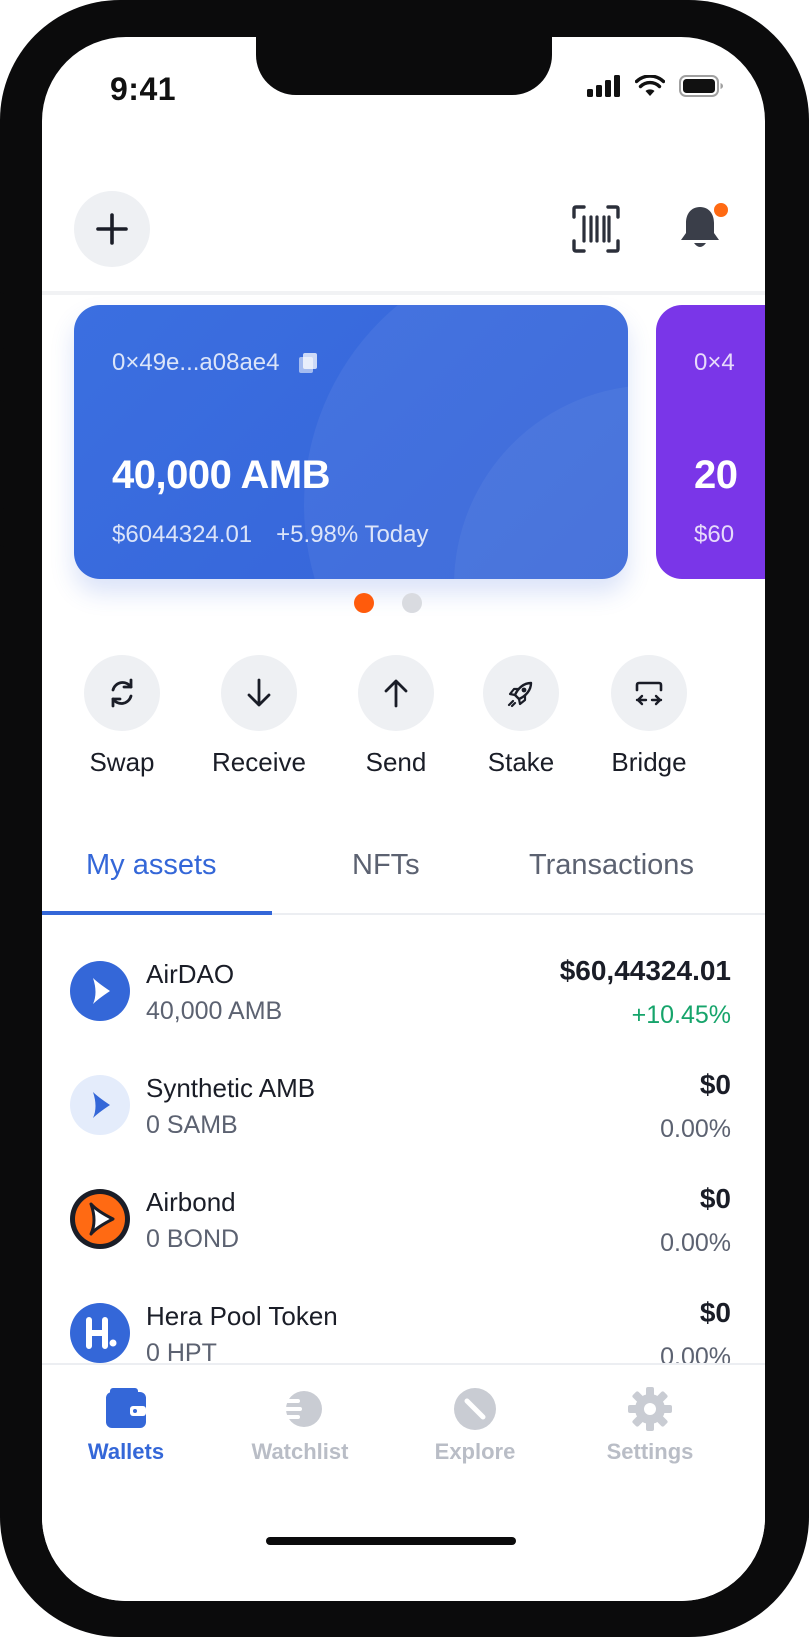 The height and width of the screenshot is (1637, 809). I want to click on asset-row: AirDAO 40,000 AMB $60,44324.01 +10.45%, so click(403, 1004).